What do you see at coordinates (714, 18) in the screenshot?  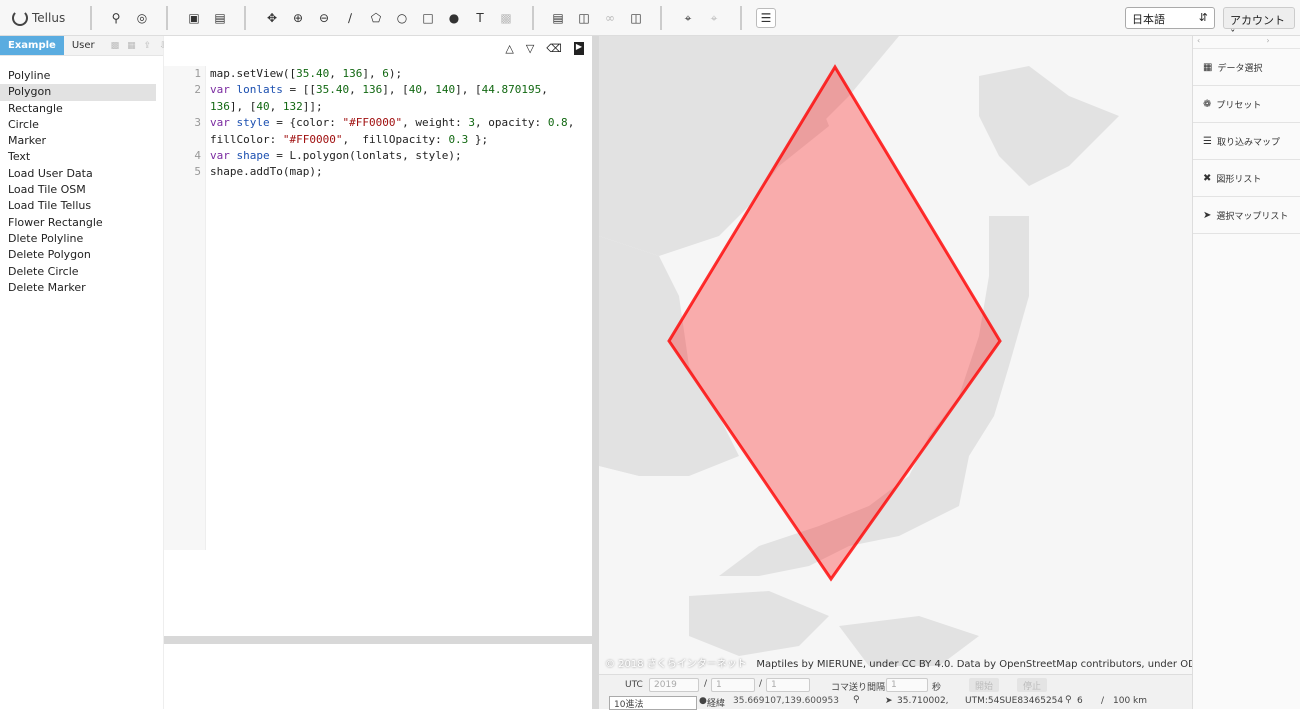 I see `crop-cancel-icon: ⌖` at bounding box center [714, 18].